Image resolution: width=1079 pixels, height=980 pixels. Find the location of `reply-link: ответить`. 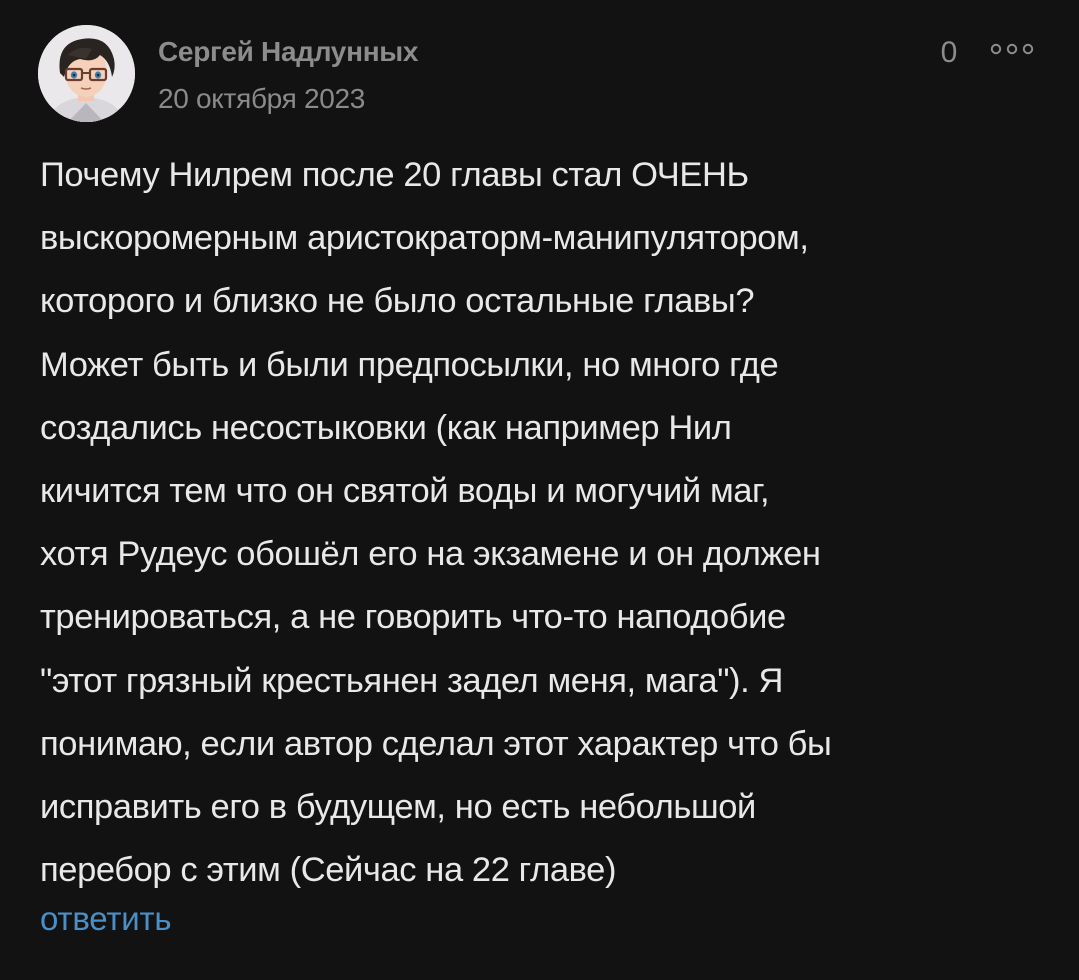

reply-link: ответить is located at coordinates (106, 919).